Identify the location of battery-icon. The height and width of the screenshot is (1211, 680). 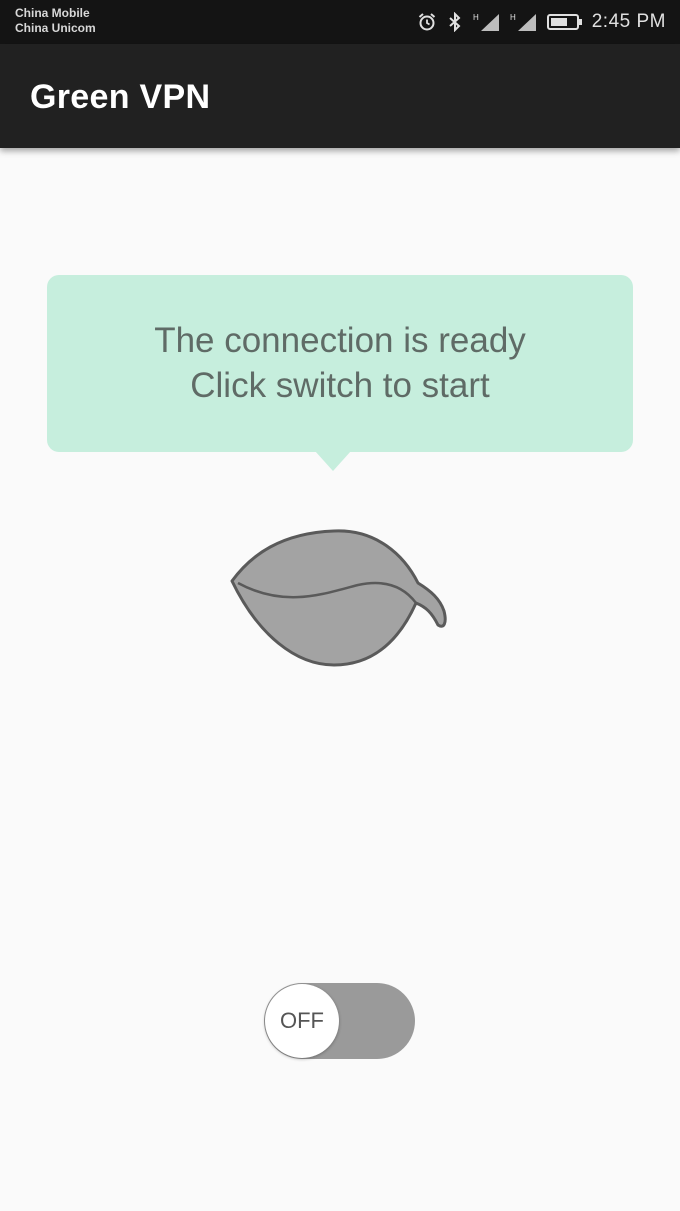
(564, 22).